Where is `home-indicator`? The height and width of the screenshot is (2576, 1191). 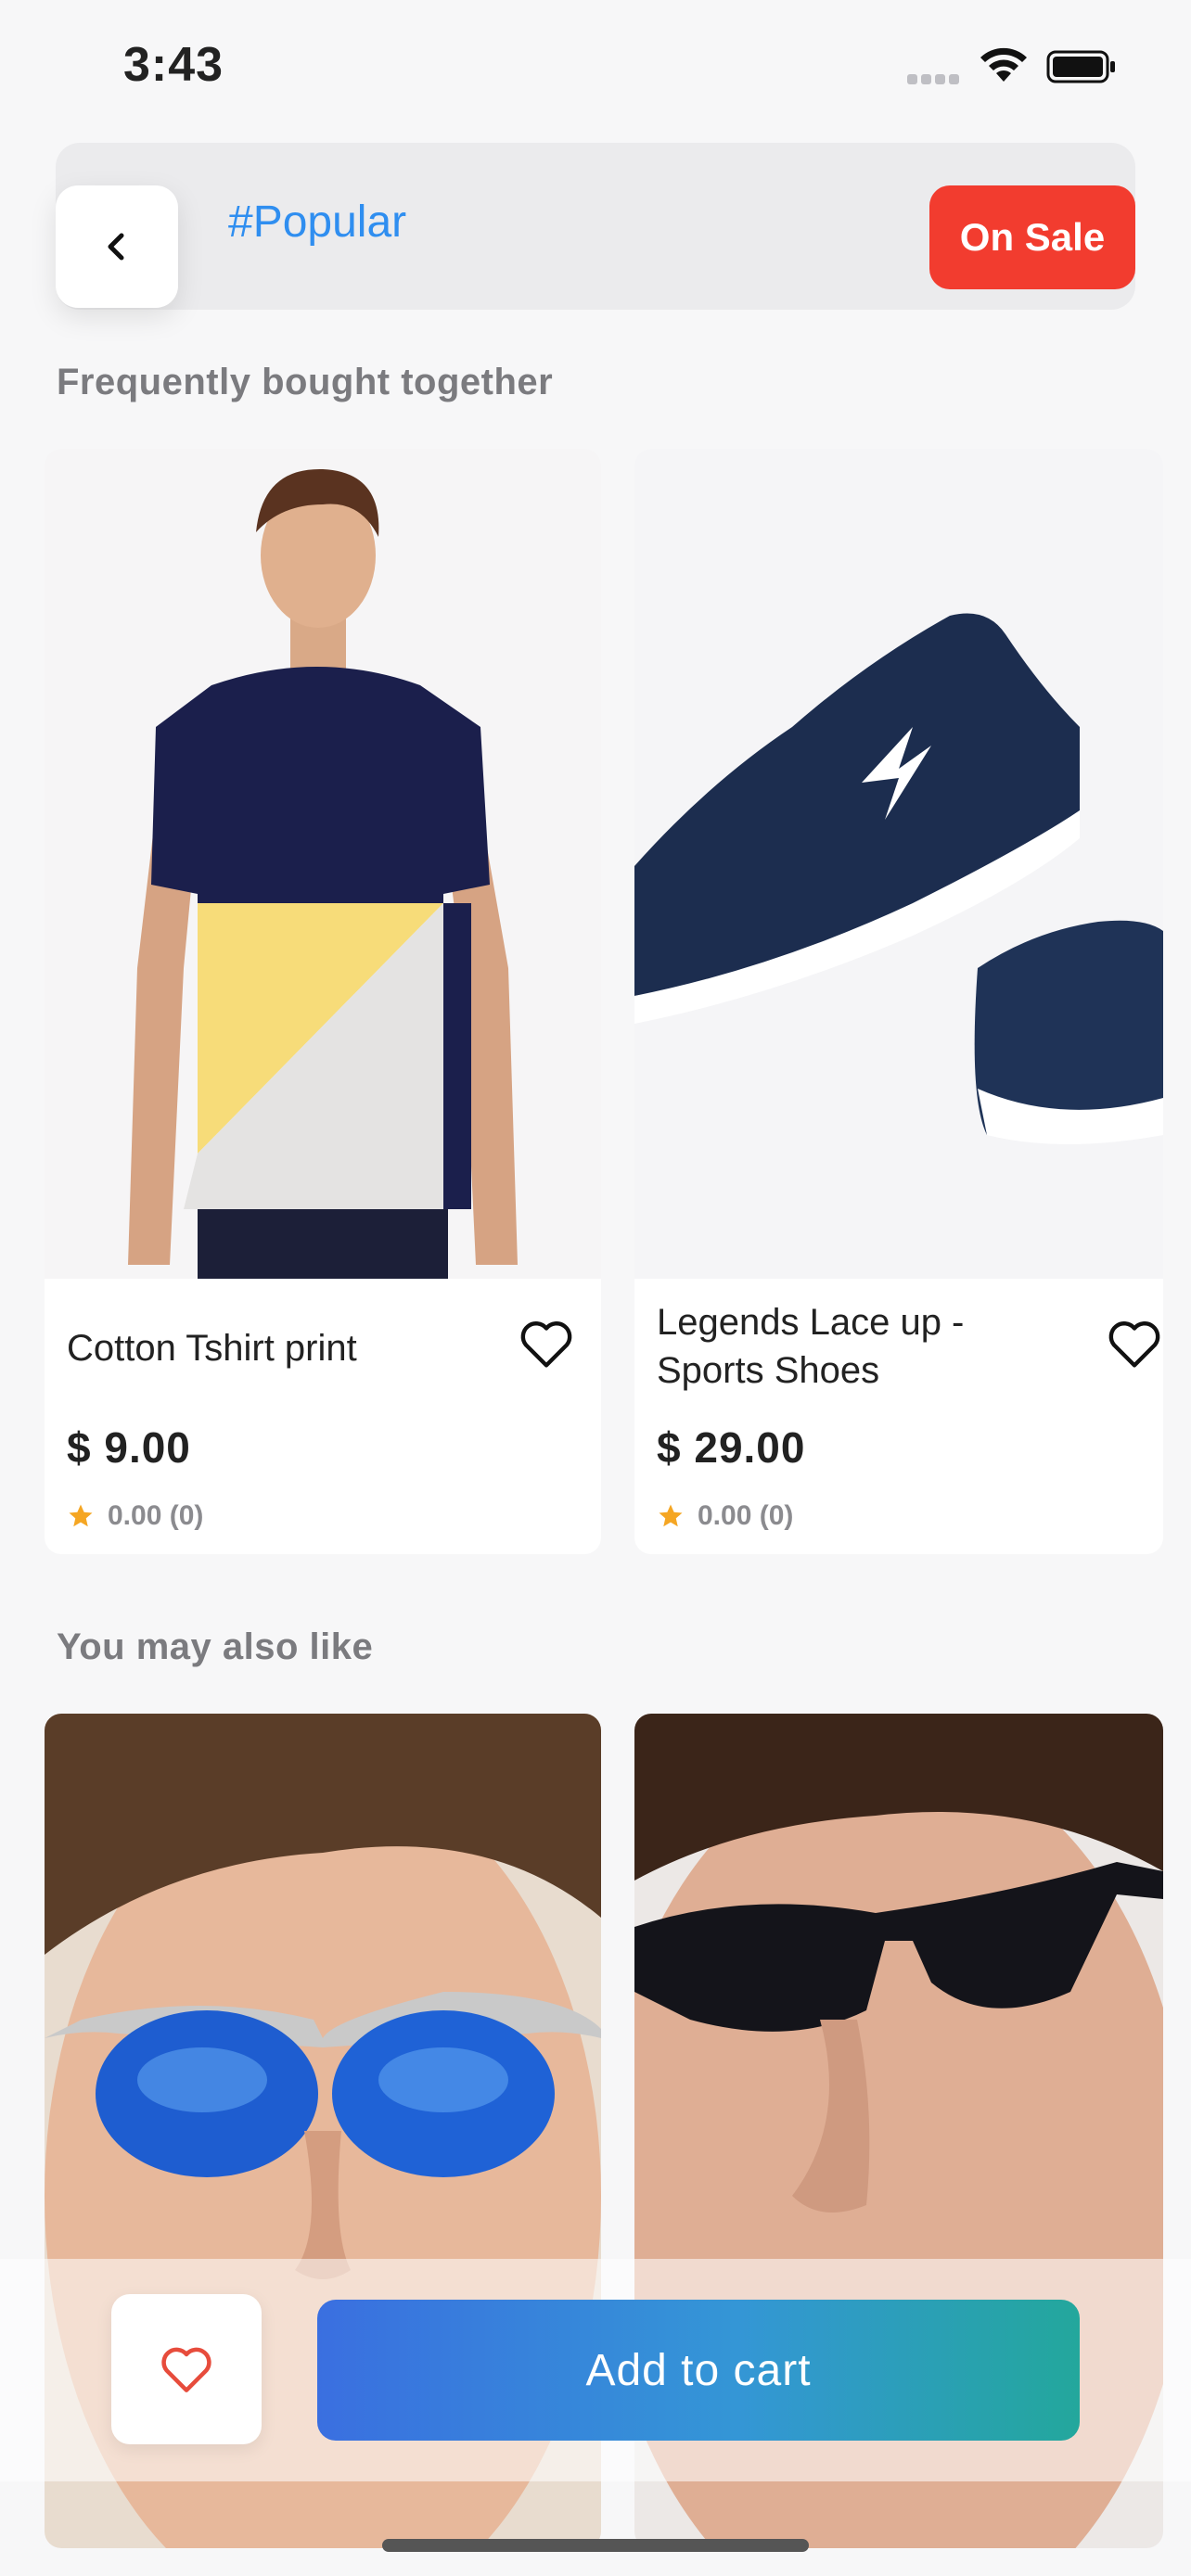
home-indicator is located at coordinates (595, 2545).